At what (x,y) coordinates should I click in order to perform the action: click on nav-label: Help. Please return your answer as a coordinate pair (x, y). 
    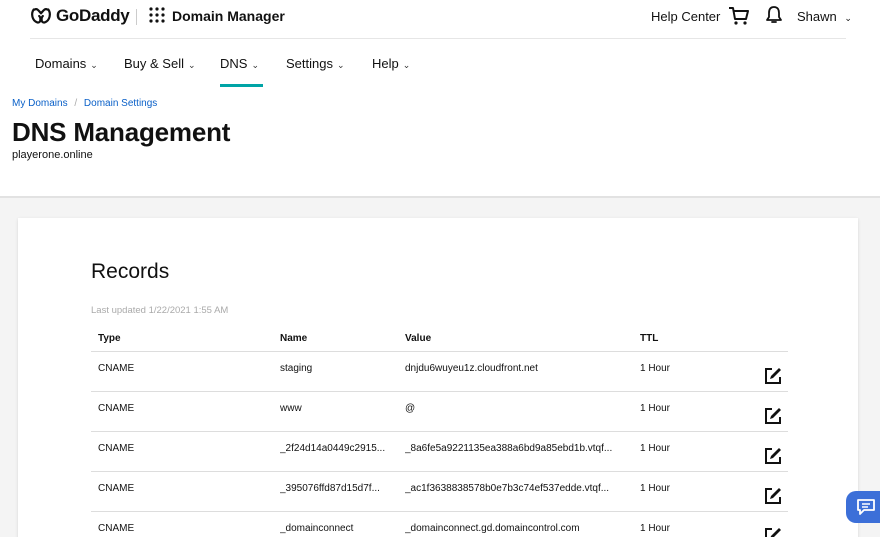
    Looking at the image, I should click on (385, 63).